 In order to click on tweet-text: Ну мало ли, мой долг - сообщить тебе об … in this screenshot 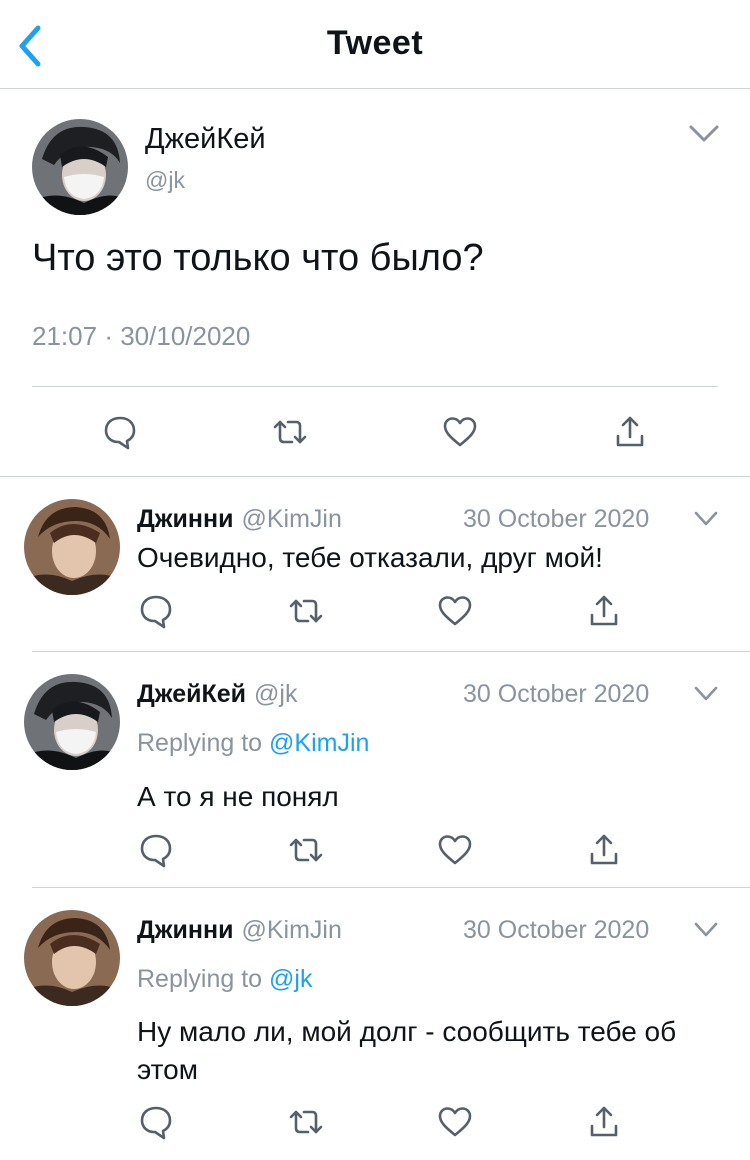, I will do `click(407, 1050)`.